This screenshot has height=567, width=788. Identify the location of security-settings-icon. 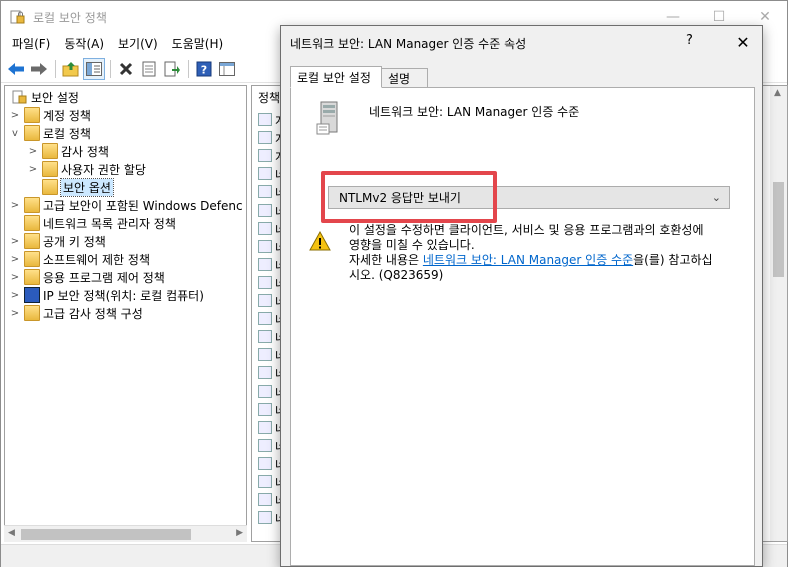
(19, 97).